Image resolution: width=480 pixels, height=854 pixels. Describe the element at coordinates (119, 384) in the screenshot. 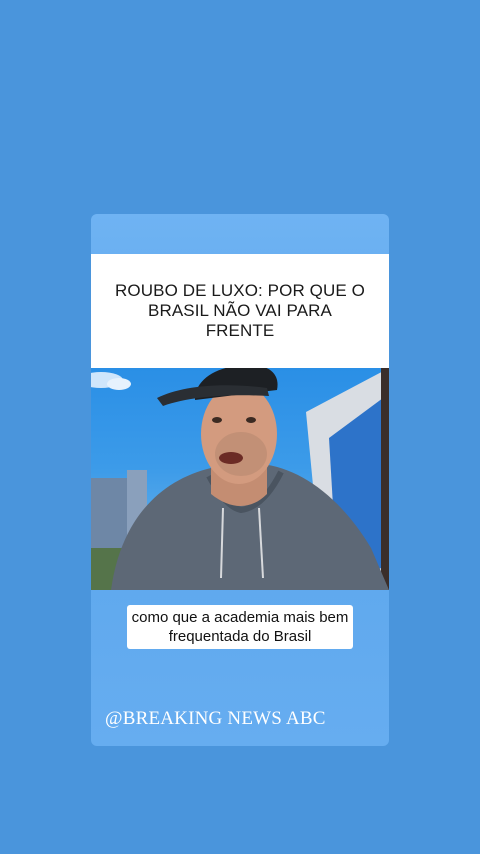

I see `cloud` at that location.